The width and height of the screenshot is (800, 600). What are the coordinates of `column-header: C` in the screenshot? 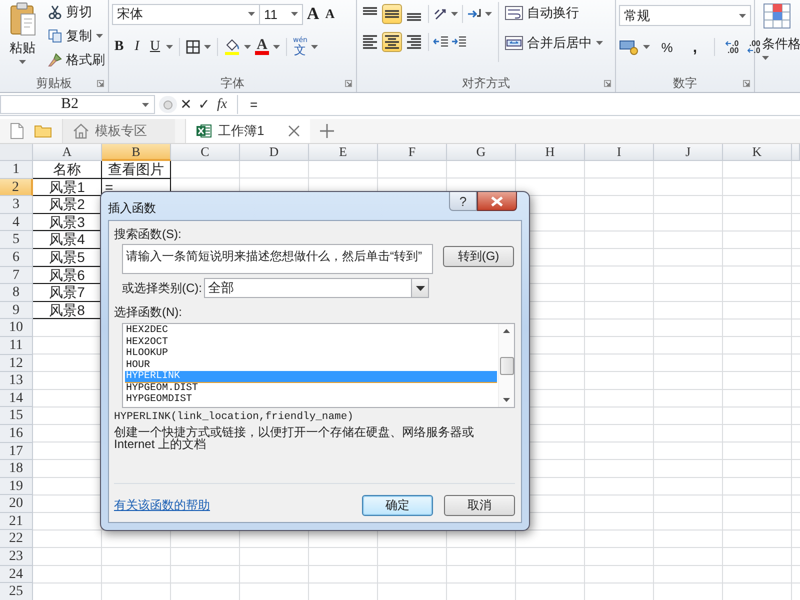 It's located at (205, 152).